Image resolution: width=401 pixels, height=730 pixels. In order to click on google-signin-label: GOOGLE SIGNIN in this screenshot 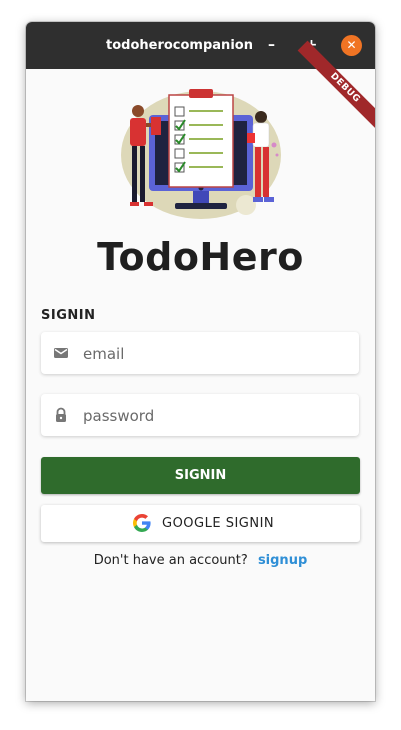, I will do `click(218, 523)`.